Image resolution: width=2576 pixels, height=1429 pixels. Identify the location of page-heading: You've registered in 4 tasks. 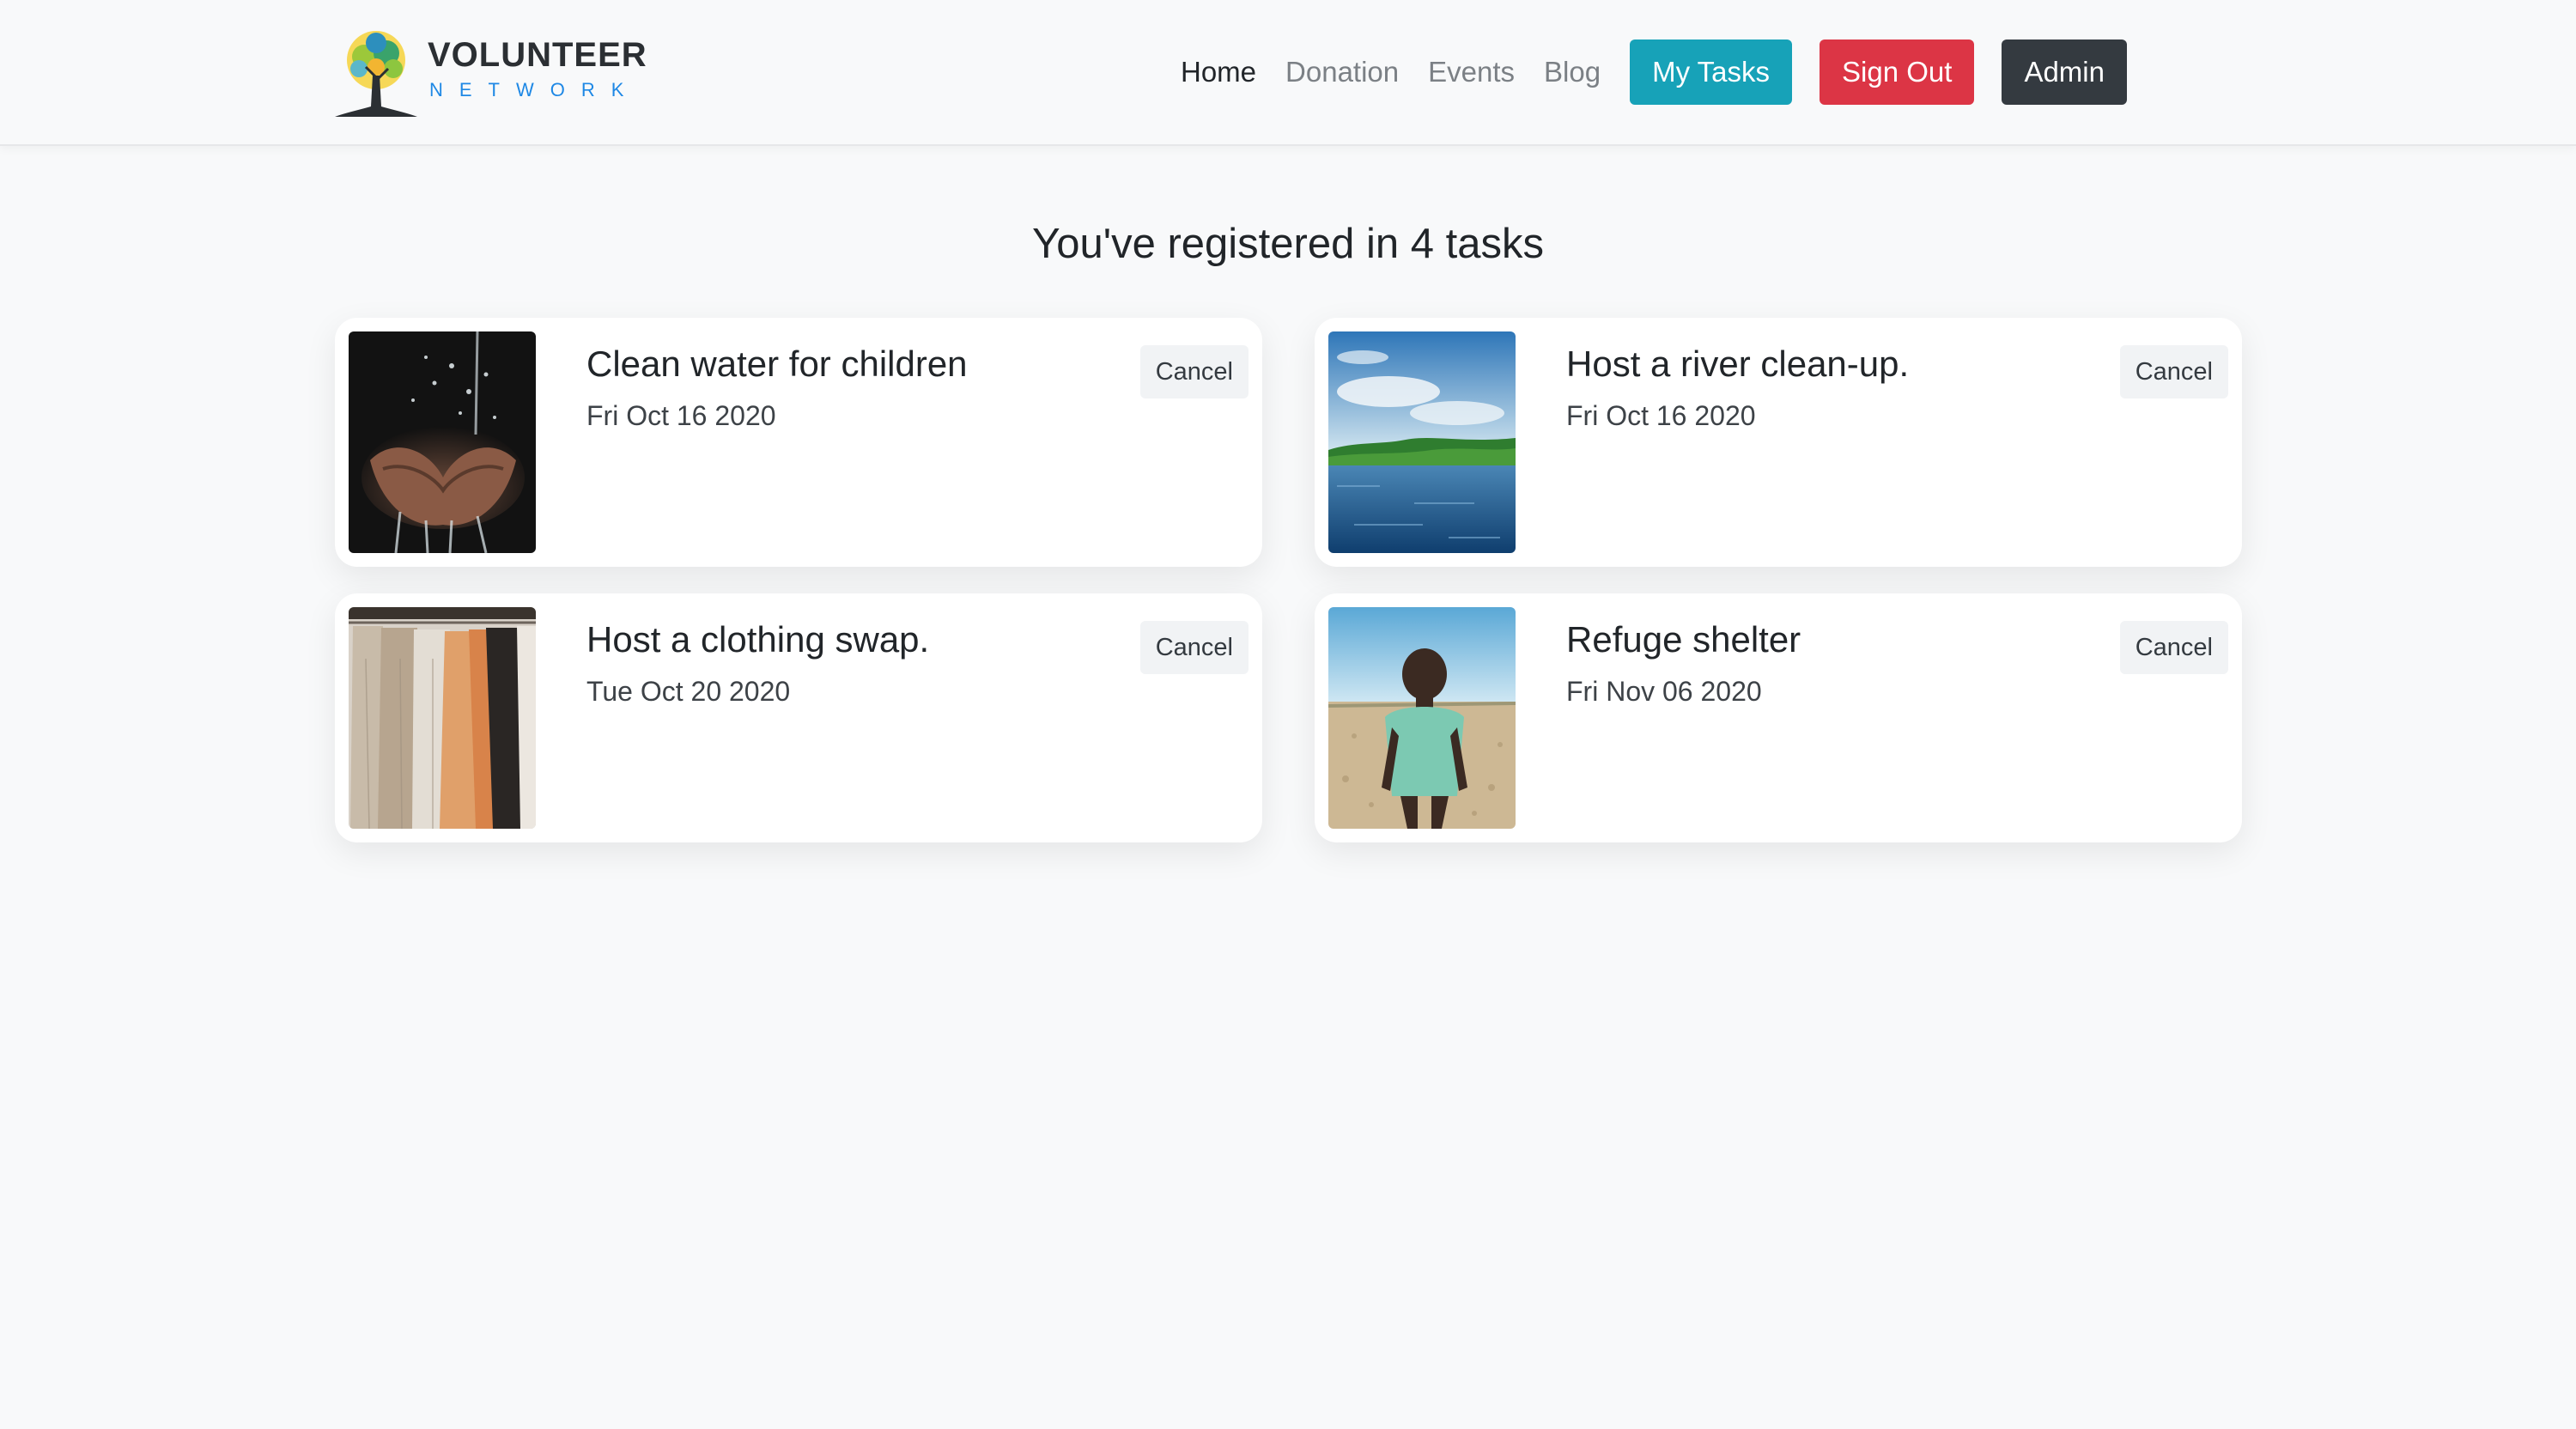
(1288, 244).